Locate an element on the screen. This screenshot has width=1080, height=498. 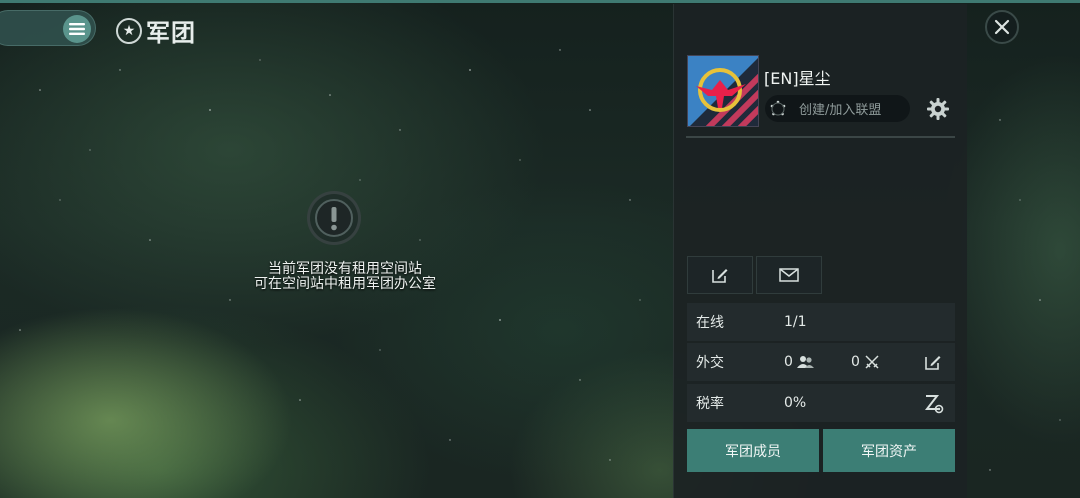
edit-corp-button is located at coordinates (720, 275).